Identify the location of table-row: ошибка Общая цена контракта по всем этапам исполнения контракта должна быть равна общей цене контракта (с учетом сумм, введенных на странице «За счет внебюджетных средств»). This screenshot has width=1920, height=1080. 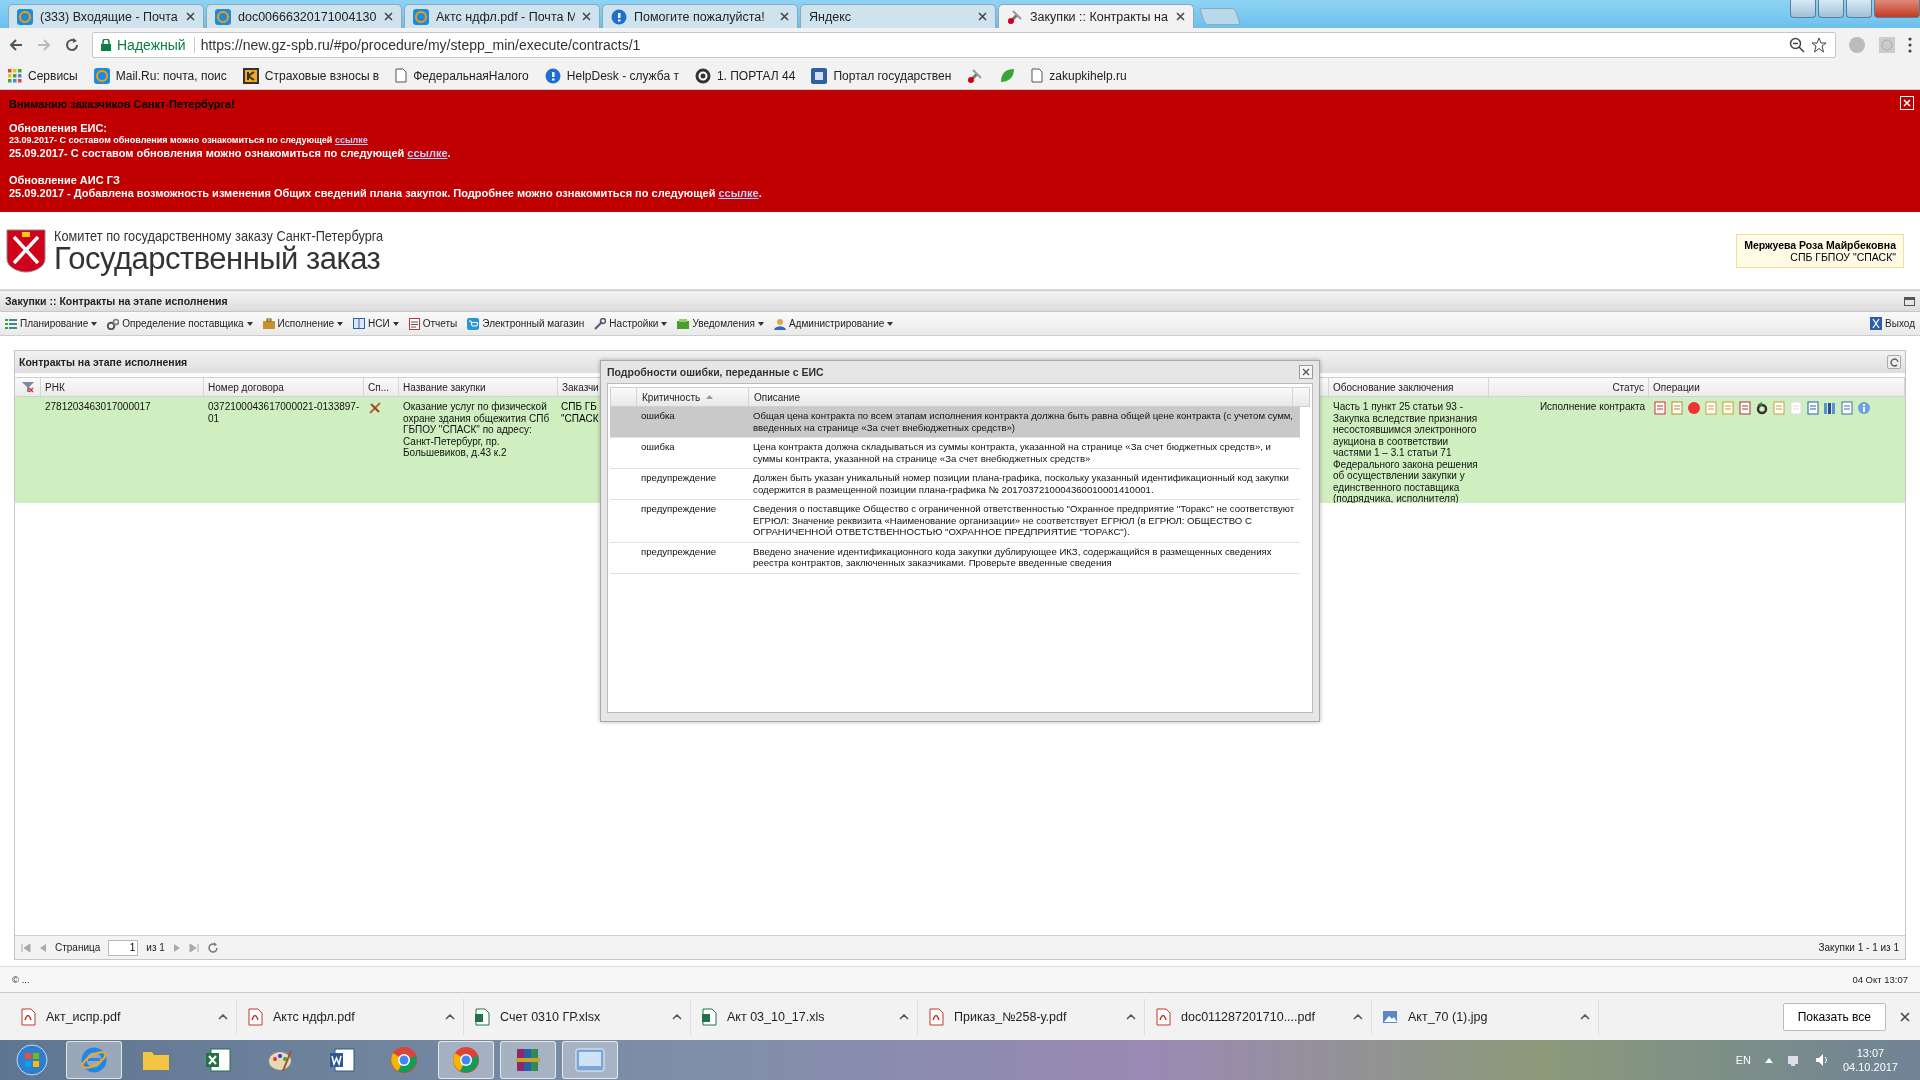
(955, 422).